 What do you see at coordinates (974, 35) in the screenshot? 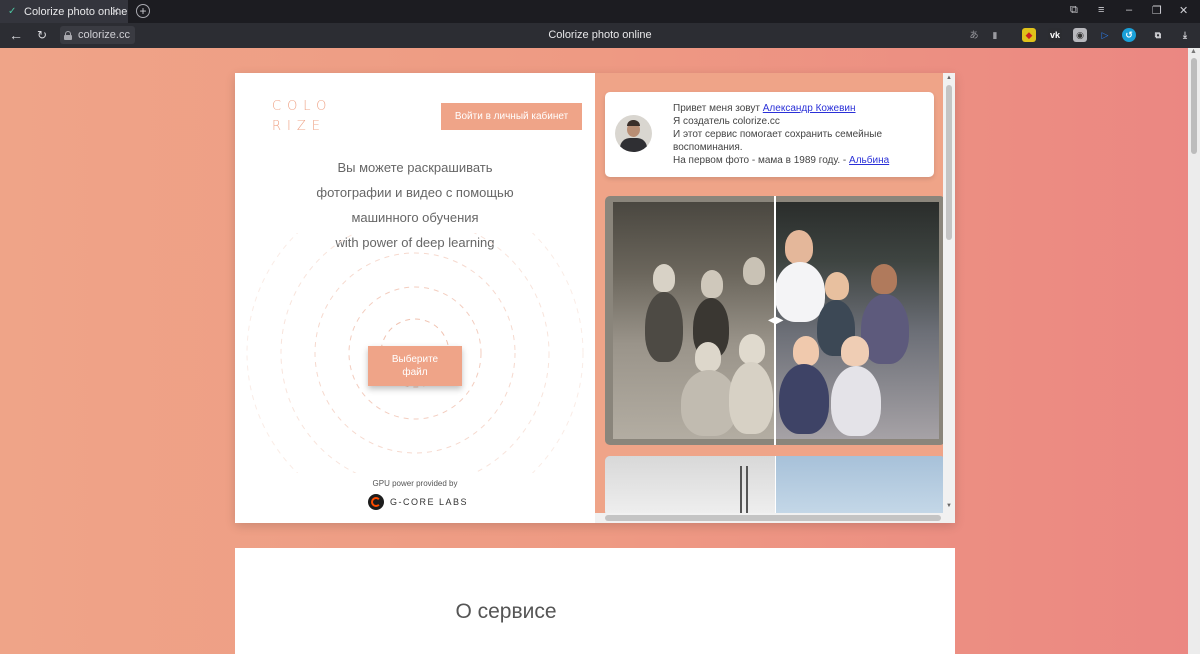
I see `translate-icon: あ` at bounding box center [974, 35].